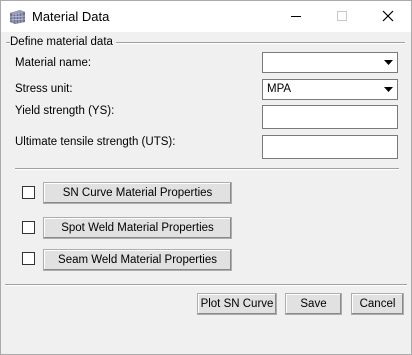  What do you see at coordinates (377, 304) in the screenshot?
I see `cancel-button: Cancel` at bounding box center [377, 304].